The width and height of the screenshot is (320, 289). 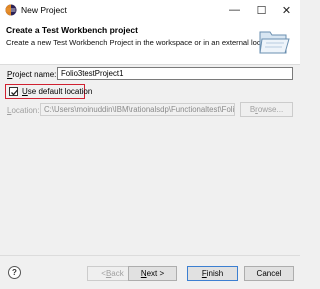 I want to click on minimize-icon: —, so click(x=234, y=10).